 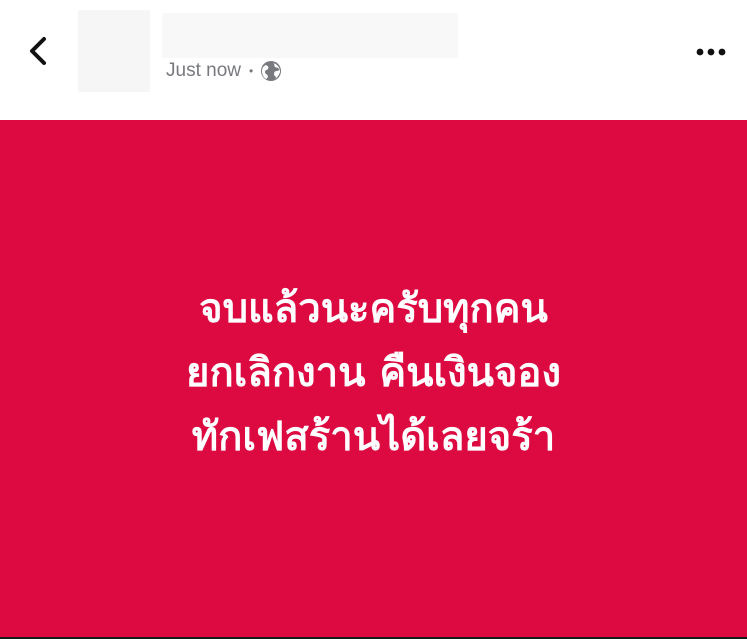 What do you see at coordinates (310, 35) in the screenshot?
I see `author-name` at bounding box center [310, 35].